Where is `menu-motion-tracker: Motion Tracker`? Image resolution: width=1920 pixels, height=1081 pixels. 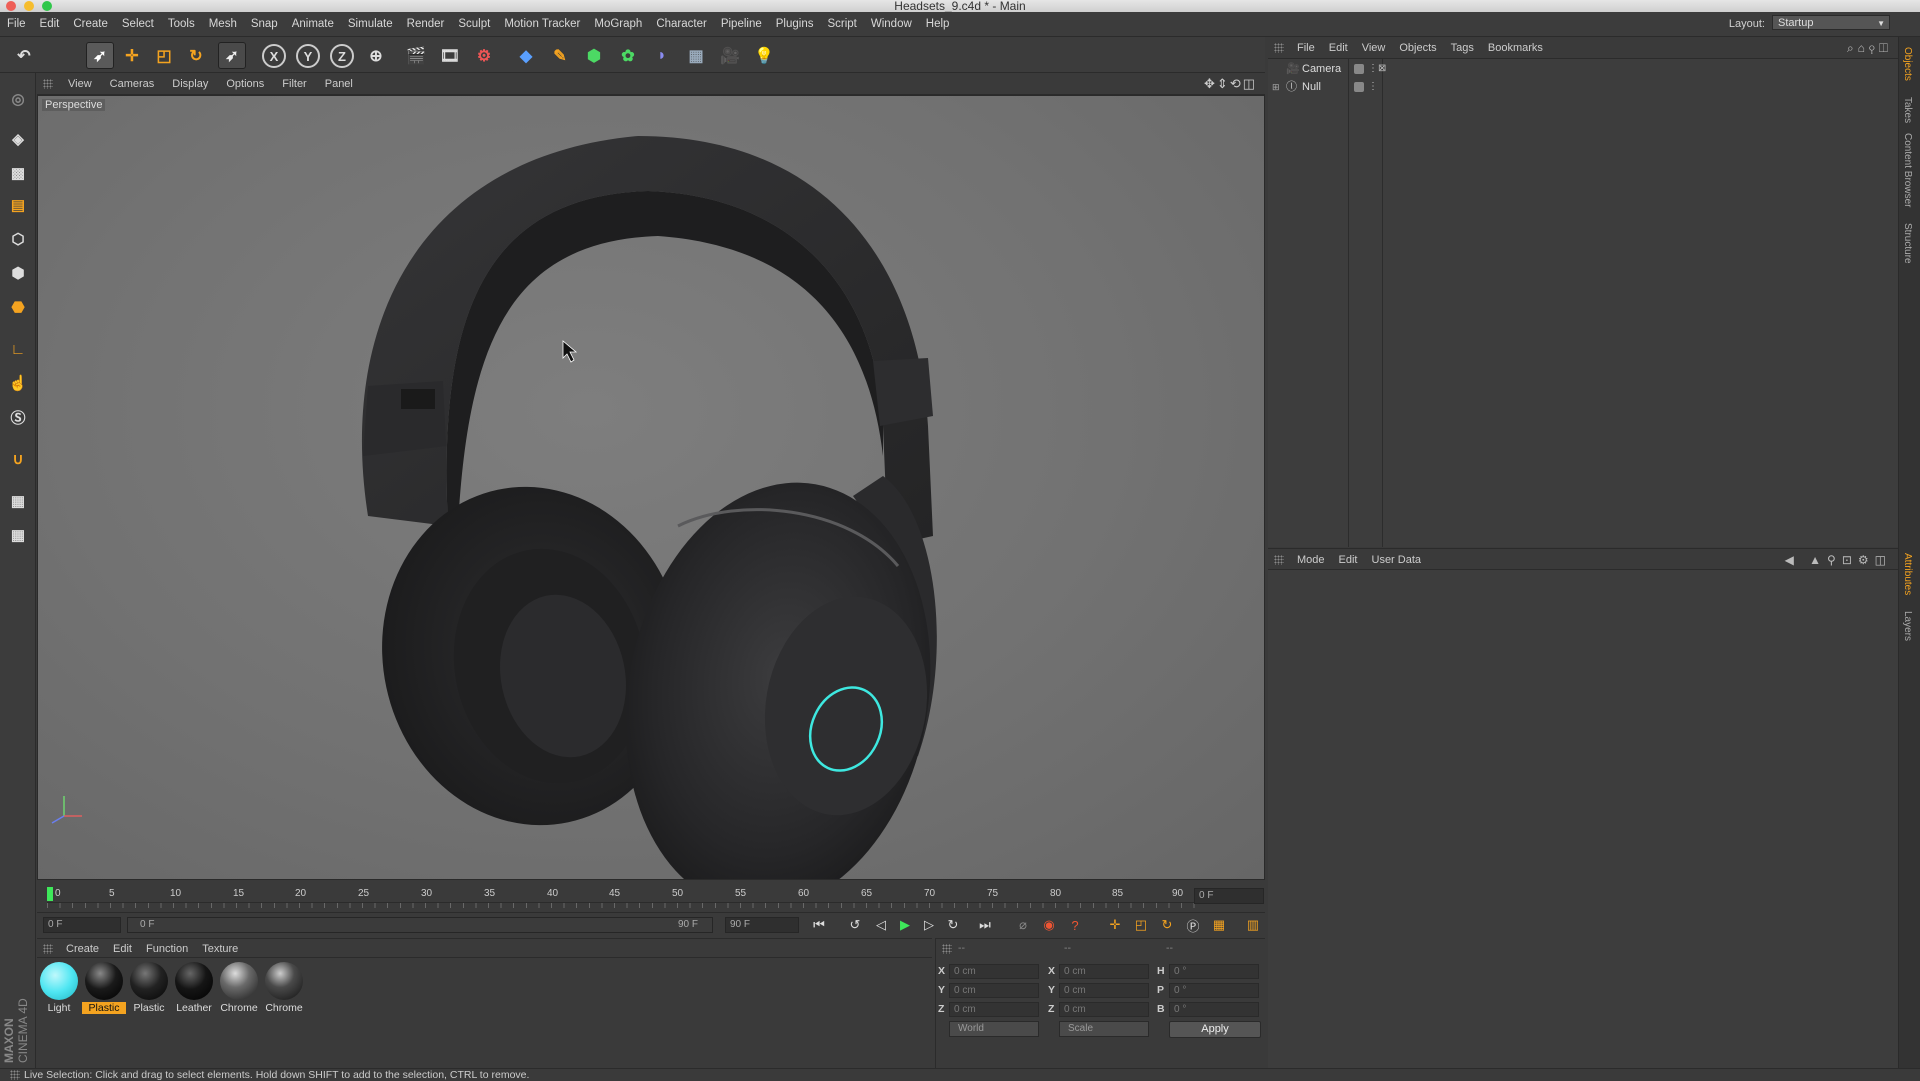 menu-motion-tracker: Motion Tracker is located at coordinates (542, 24).